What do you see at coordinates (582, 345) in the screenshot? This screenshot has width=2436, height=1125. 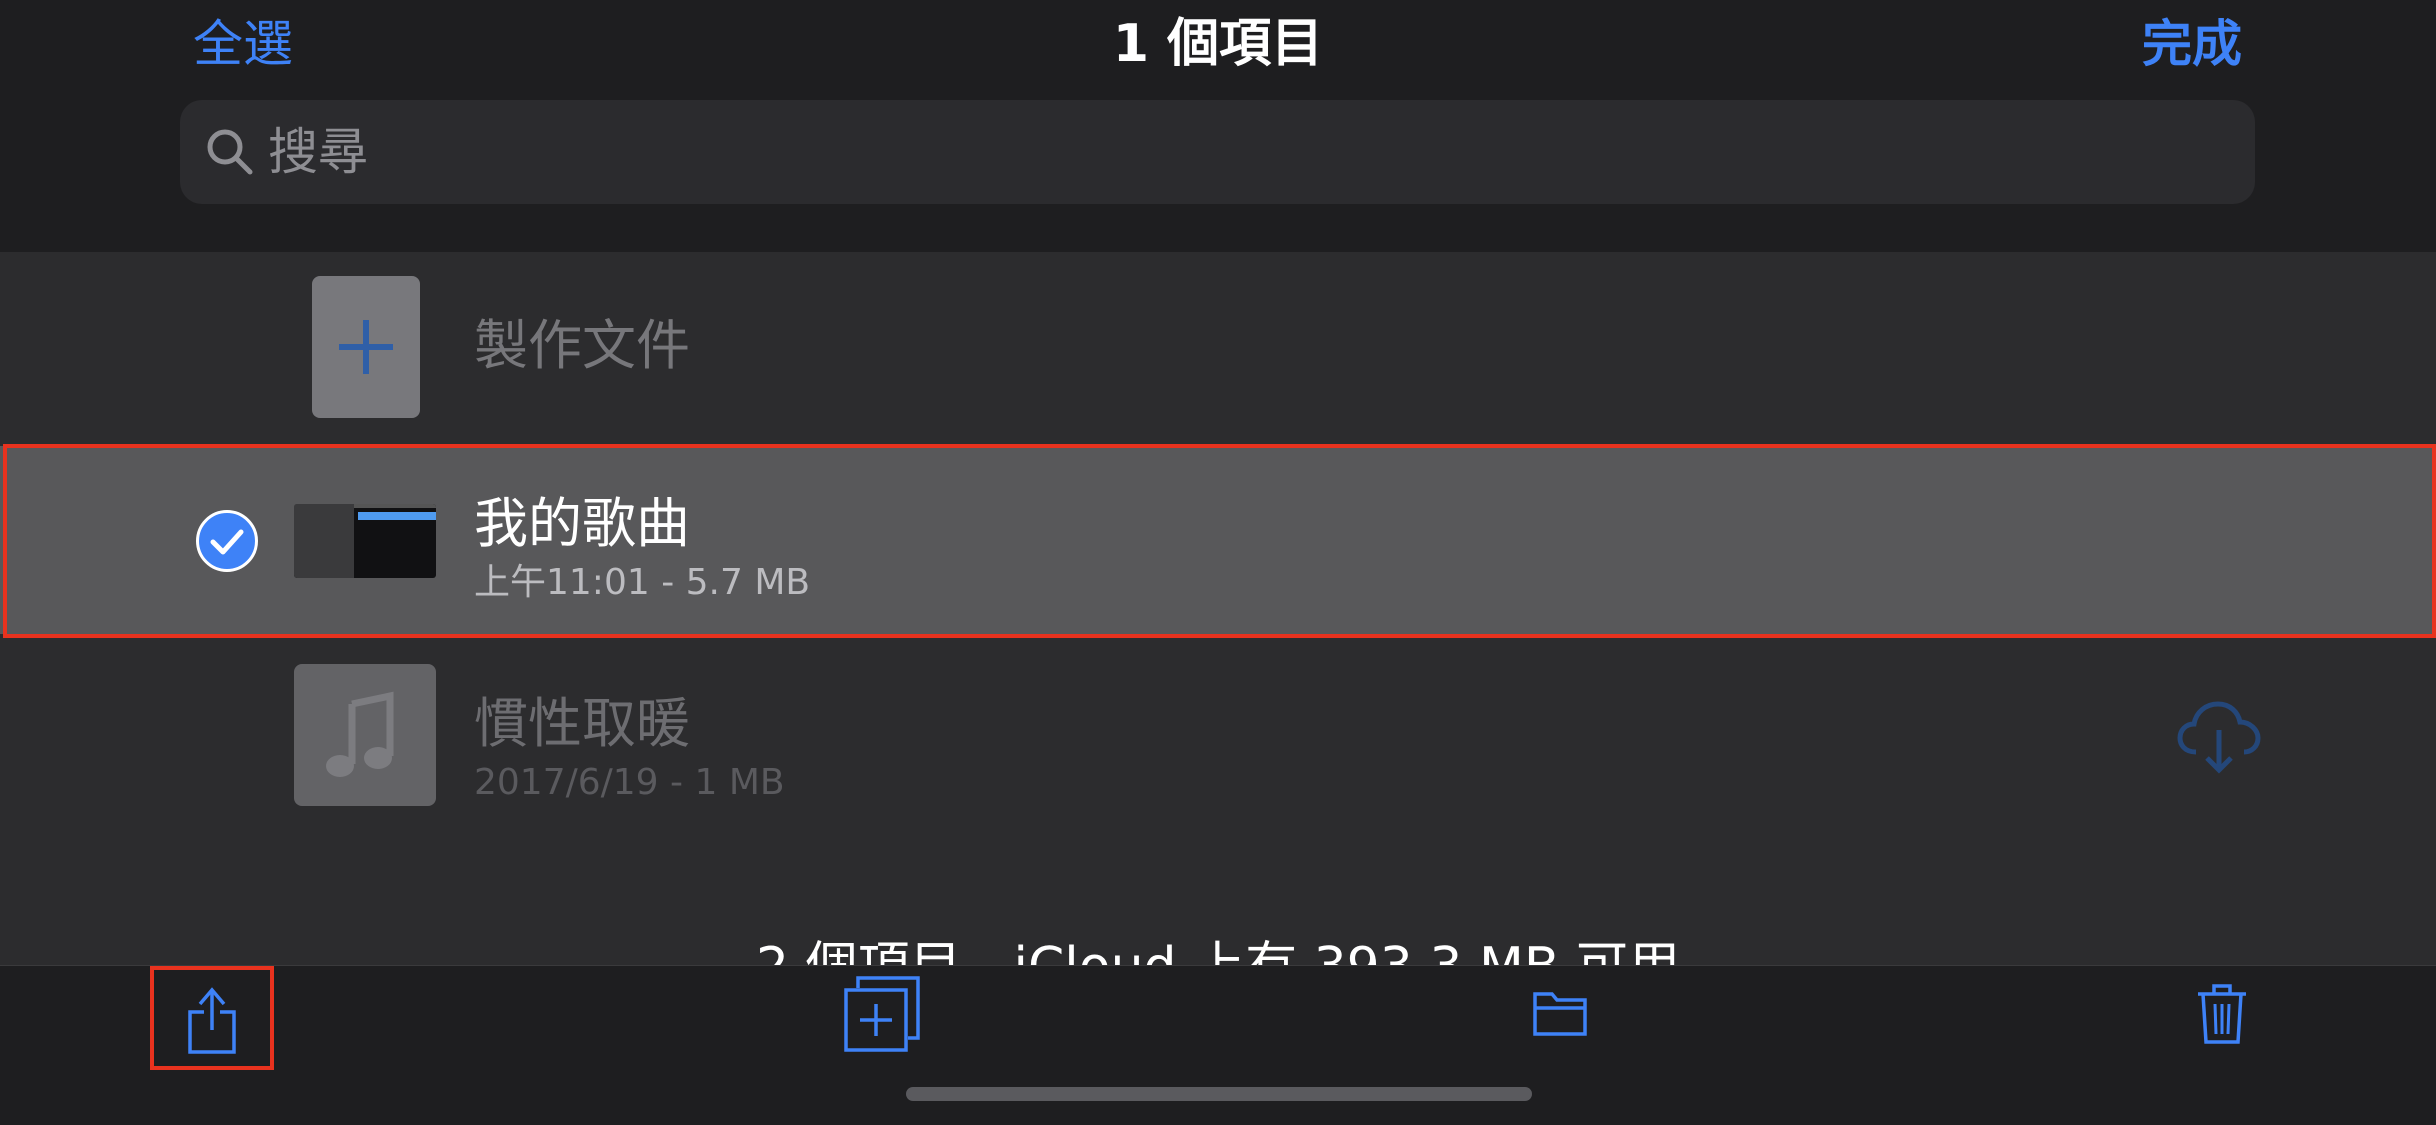 I see `create-document-label: 製作文件` at bounding box center [582, 345].